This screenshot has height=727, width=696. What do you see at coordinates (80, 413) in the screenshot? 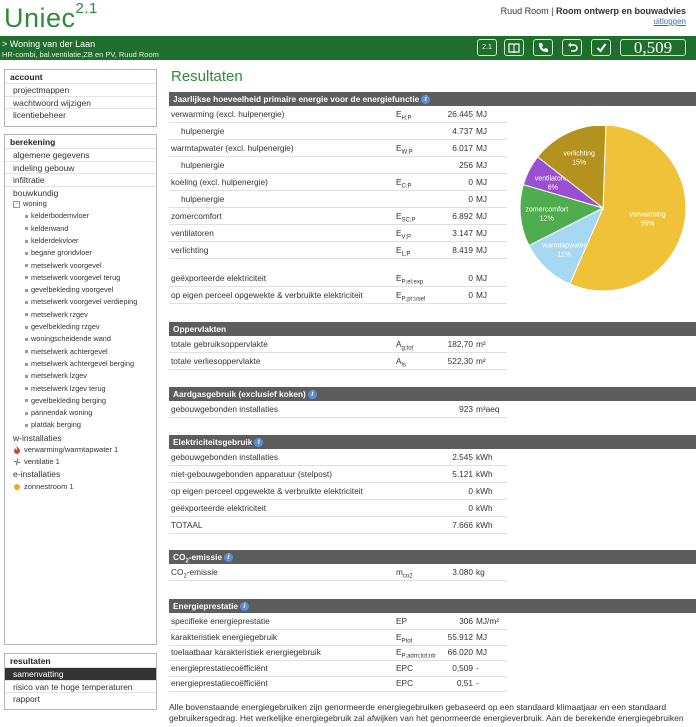
I see `tree-item: pannendak woning` at bounding box center [80, 413].